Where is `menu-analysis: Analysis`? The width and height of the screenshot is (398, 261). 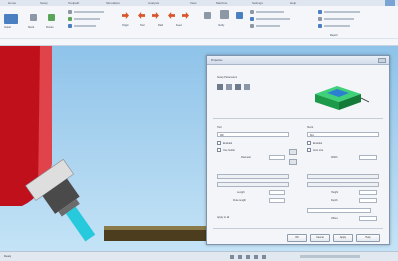 menu-analysis: Analysis is located at coordinates (153, 3).